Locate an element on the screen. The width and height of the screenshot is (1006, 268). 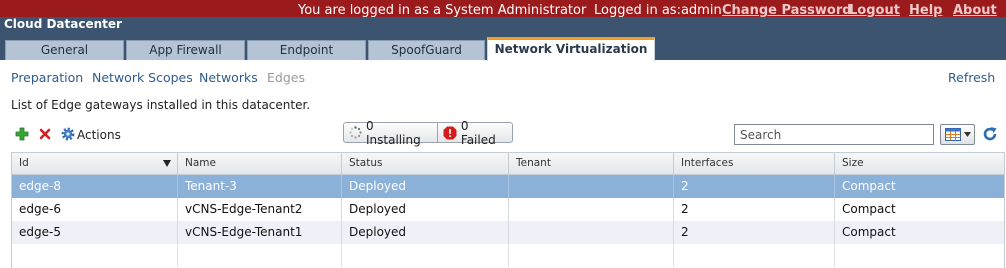
subnav-edges: Edges is located at coordinates (286, 77).